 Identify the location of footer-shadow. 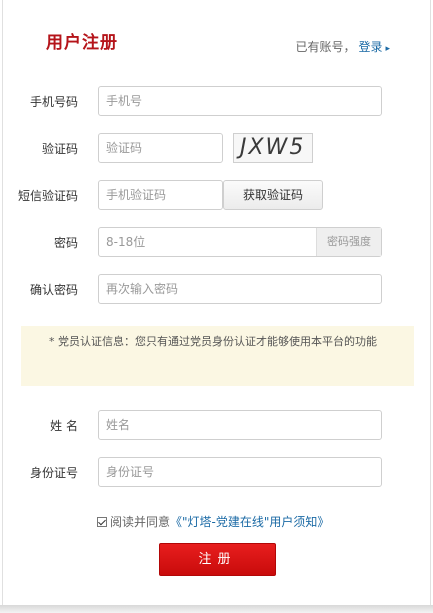
(216, 609).